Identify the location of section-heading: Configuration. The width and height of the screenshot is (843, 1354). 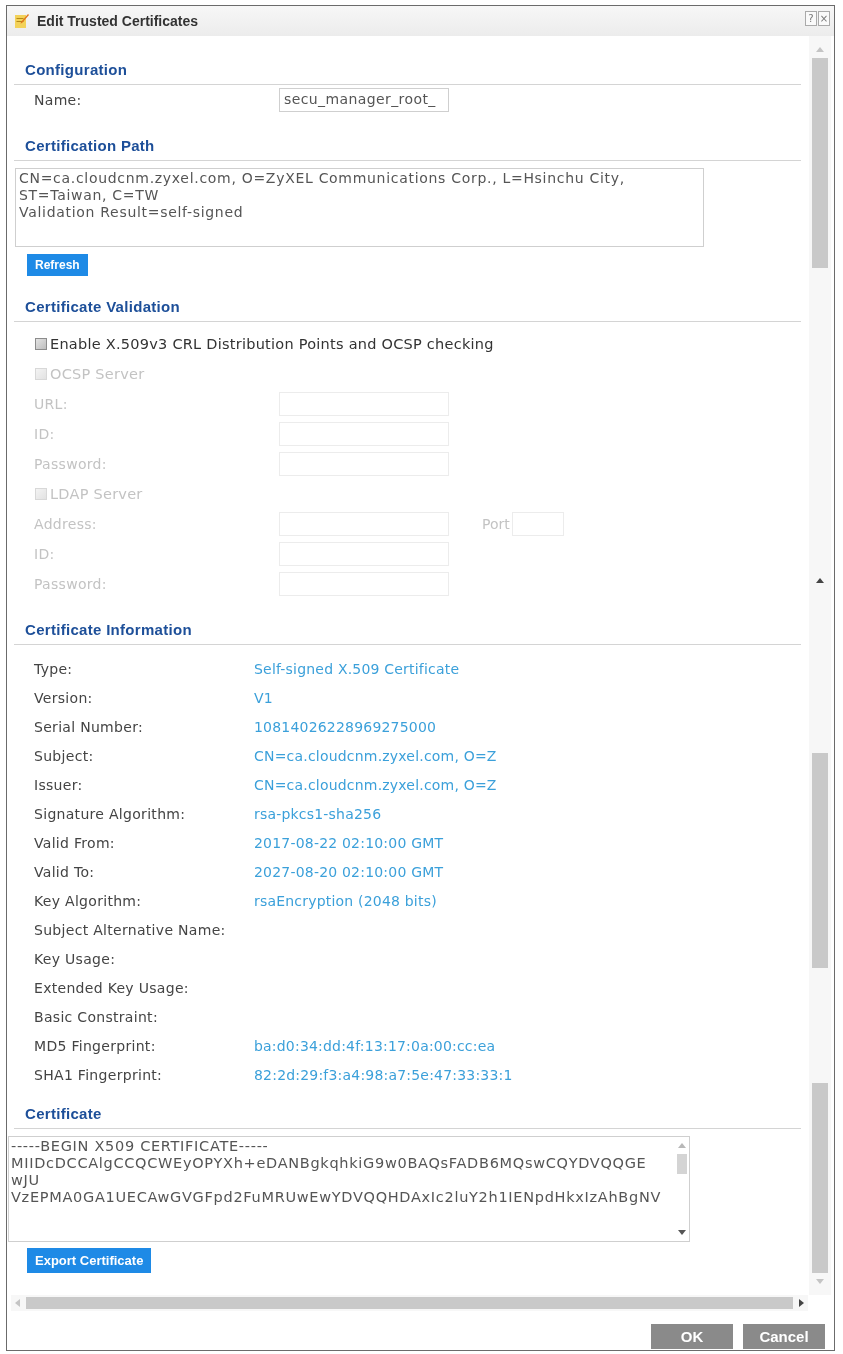
(76, 69).